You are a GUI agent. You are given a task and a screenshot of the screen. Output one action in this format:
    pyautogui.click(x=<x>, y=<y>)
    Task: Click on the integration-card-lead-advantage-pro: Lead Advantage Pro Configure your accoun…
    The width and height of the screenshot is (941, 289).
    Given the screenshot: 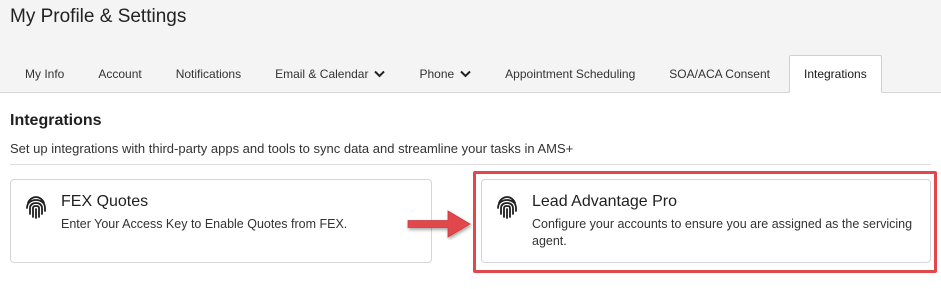 What is the action you would take?
    pyautogui.click(x=706, y=221)
    